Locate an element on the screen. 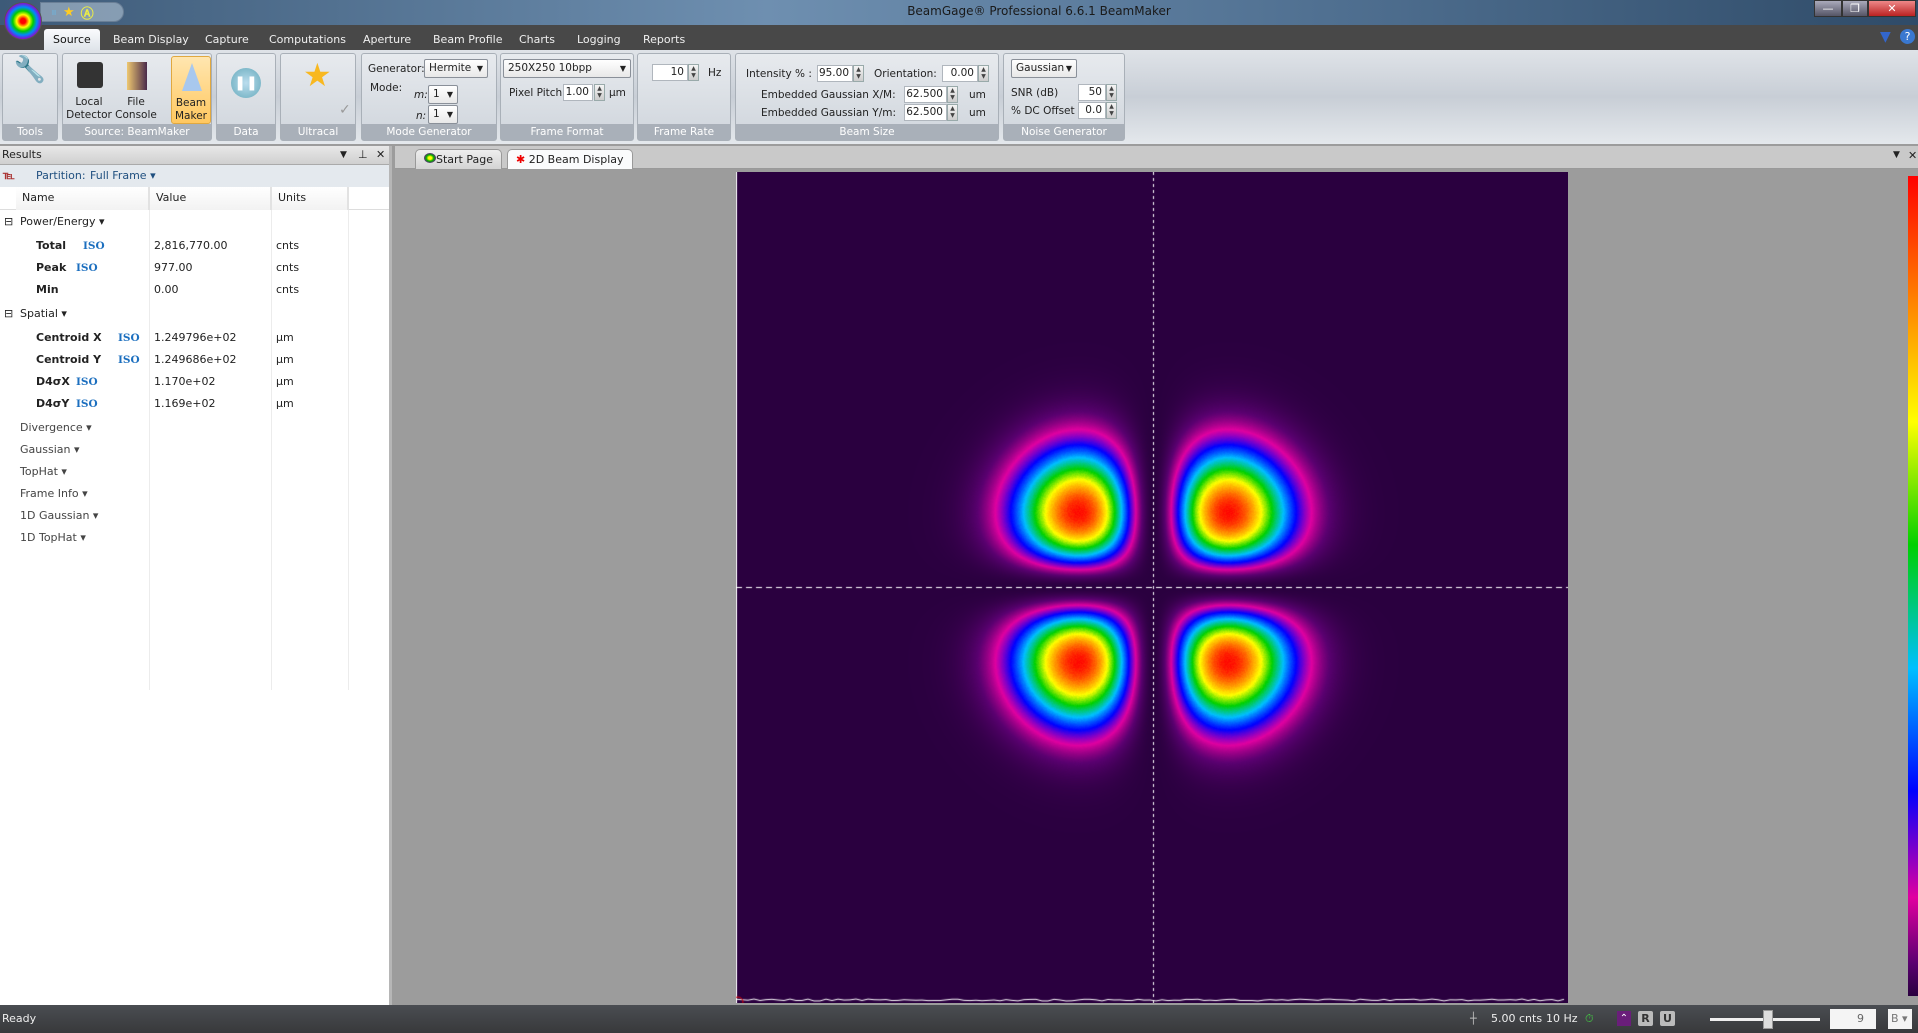 This screenshot has width=1918, height=1033. embedded-gaussian-x-spinner: ▲ ▼ is located at coordinates (952, 94).